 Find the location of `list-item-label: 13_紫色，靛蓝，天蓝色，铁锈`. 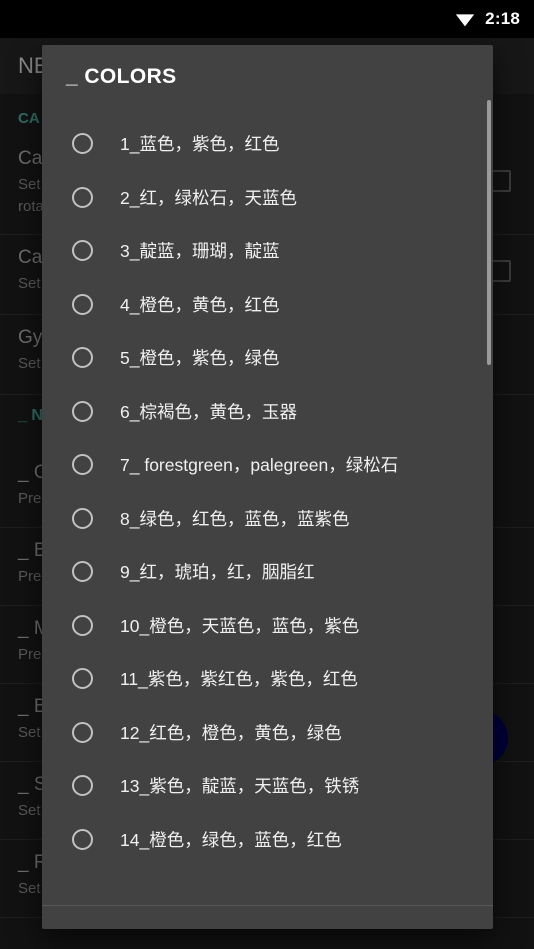

list-item-label: 13_紫色，靛蓝，天蓝色，铁锈 is located at coordinates (240, 786).